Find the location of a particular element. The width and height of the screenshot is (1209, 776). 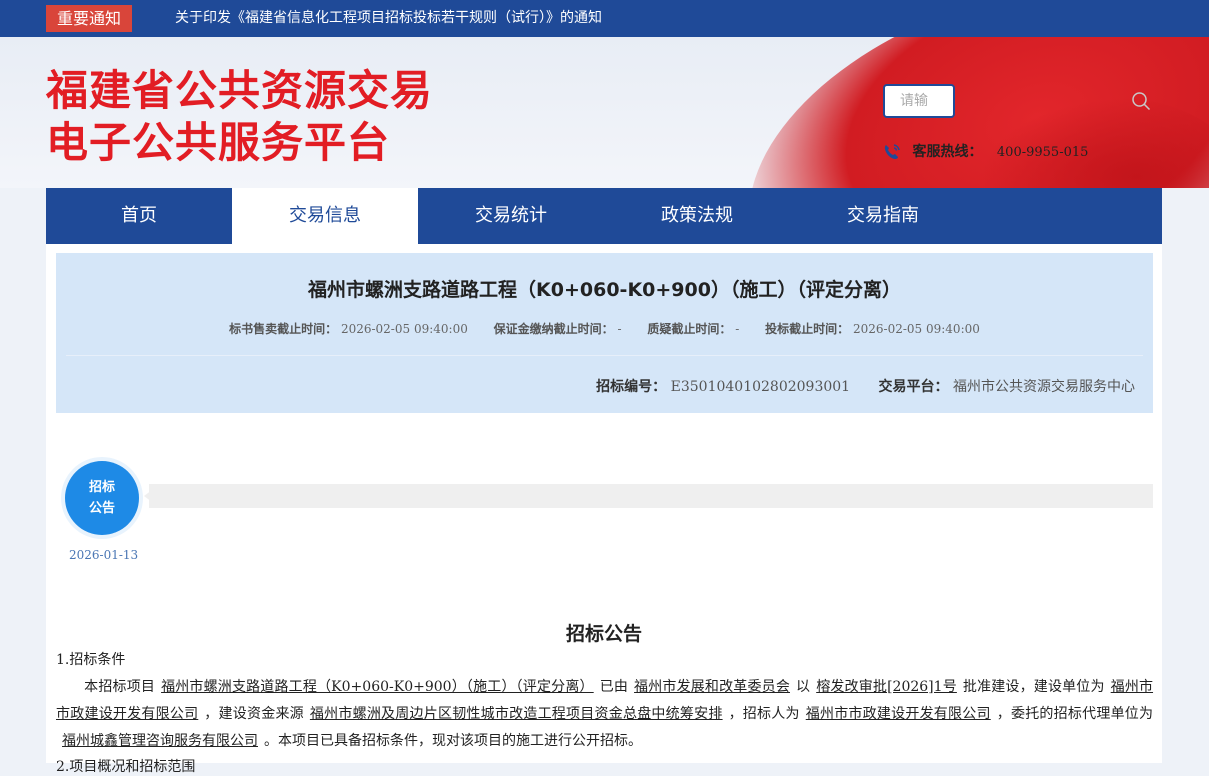

timeline-step-line-1: 招标 is located at coordinates (101, 487).